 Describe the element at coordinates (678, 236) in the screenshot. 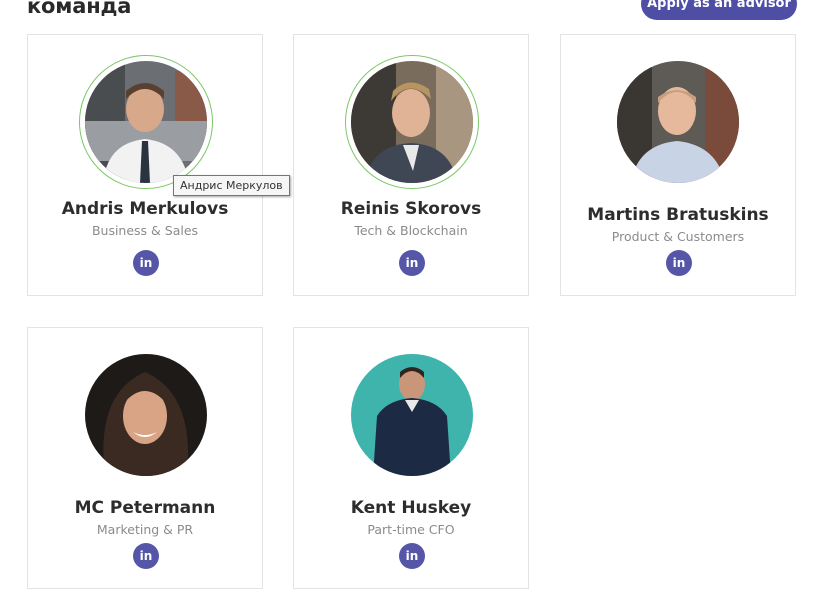

I see `member-role: Product & Customers` at that location.